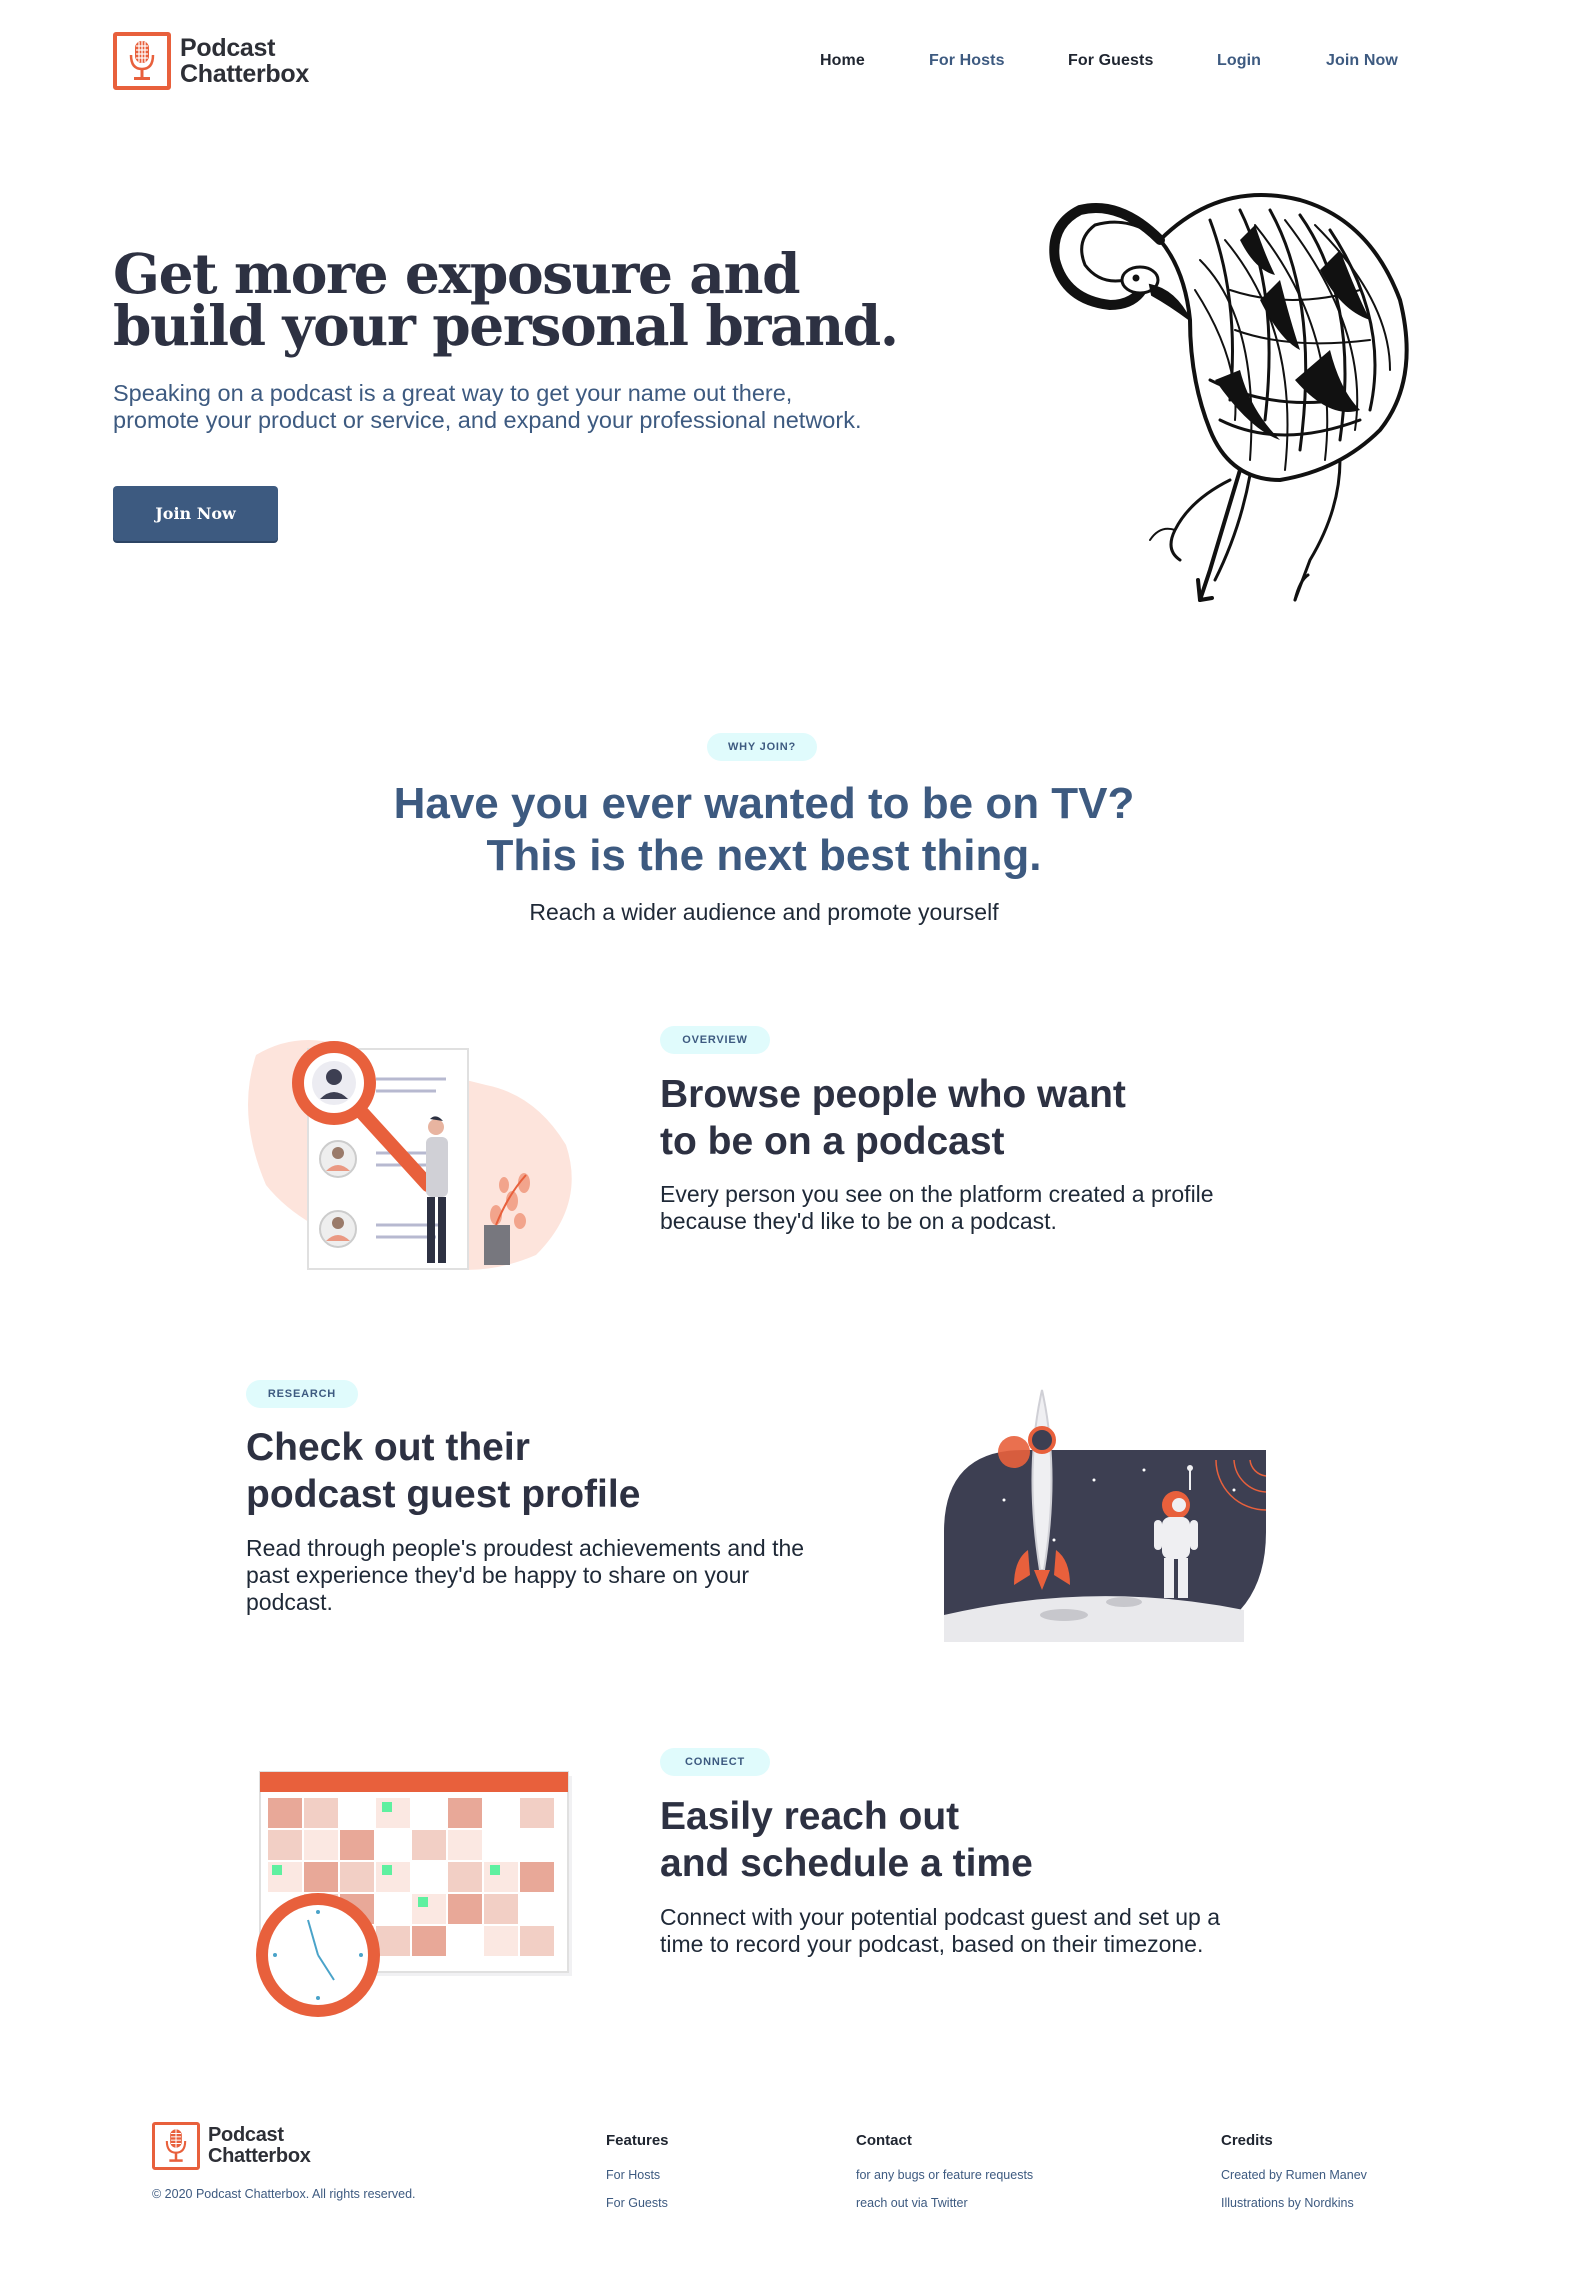  I want to click on footer-logo: Podcast Chatterbox, so click(231, 2146).